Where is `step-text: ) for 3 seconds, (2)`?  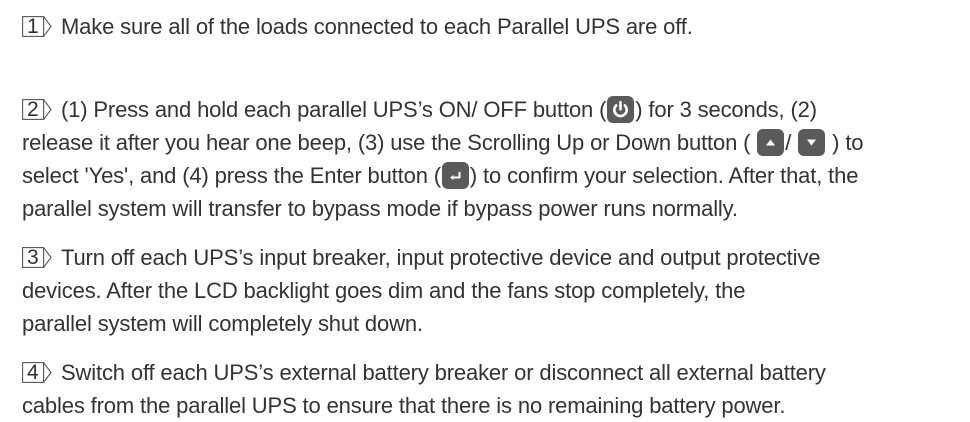 step-text: ) for 3 seconds, (2) is located at coordinates (726, 109).